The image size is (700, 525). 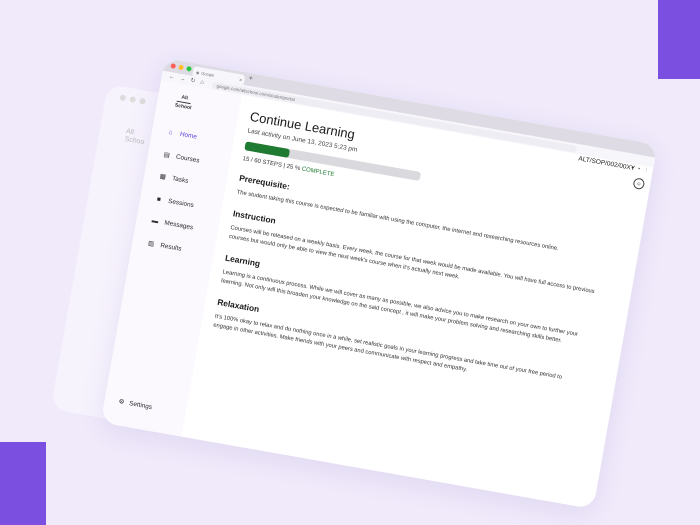 I want to click on profile-icon: ▪, so click(x=639, y=169).